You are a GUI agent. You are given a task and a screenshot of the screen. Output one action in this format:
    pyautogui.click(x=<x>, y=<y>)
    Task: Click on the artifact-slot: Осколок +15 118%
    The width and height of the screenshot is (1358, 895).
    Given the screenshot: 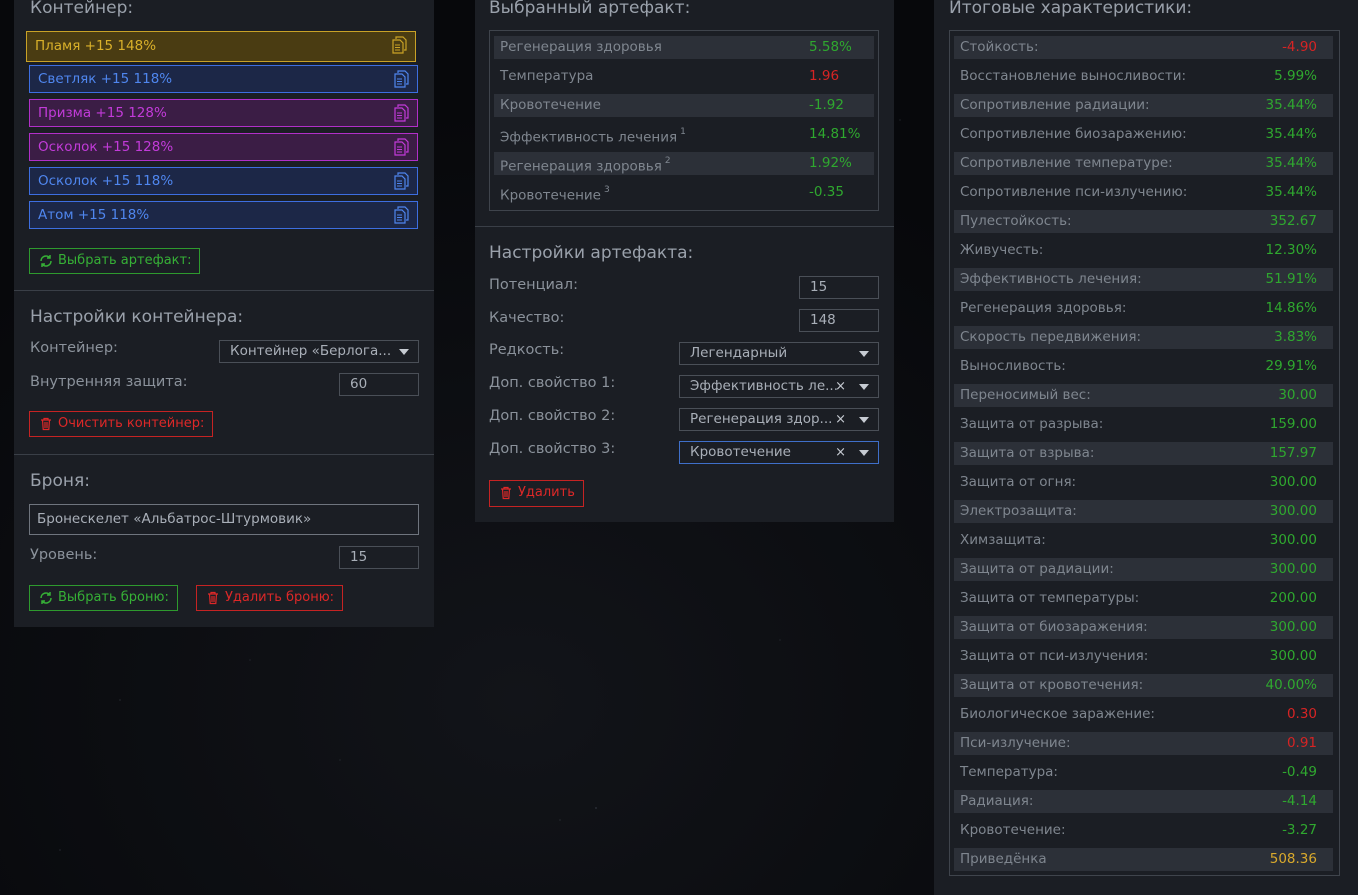 What is the action you would take?
    pyautogui.click(x=223, y=181)
    